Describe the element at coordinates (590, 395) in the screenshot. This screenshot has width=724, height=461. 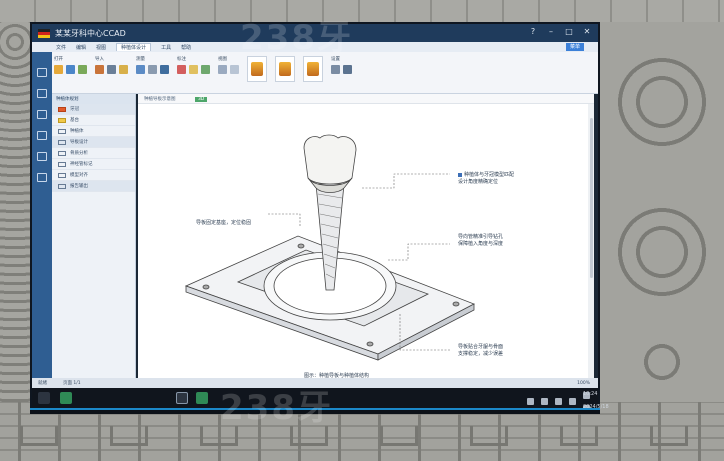
I see `clock-time: 10:24` at that location.